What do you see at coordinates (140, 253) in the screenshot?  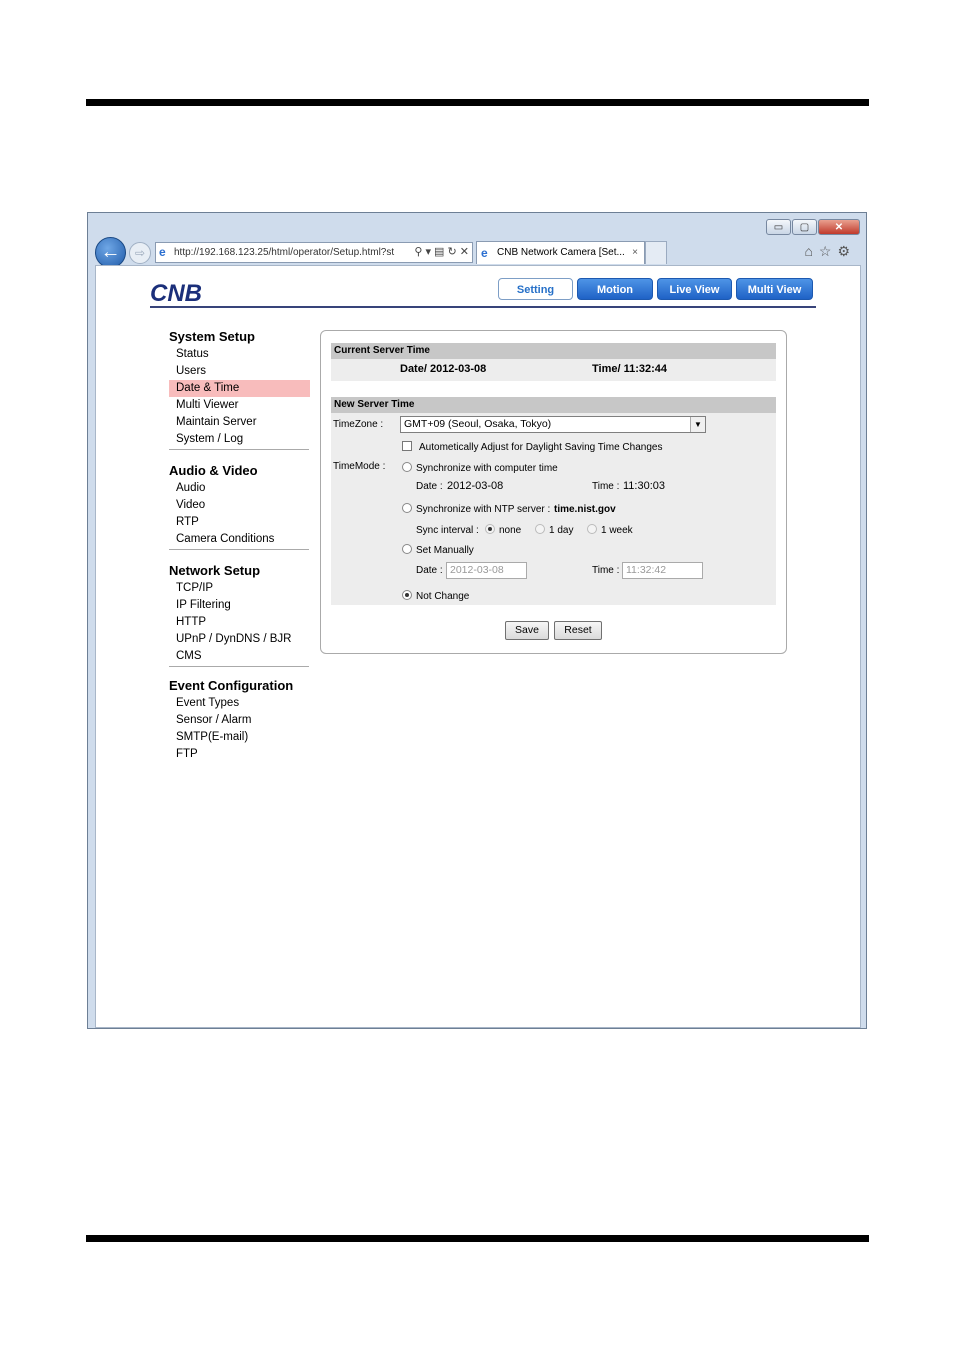 I see `forward-arrow-icon: ⇨` at bounding box center [140, 253].